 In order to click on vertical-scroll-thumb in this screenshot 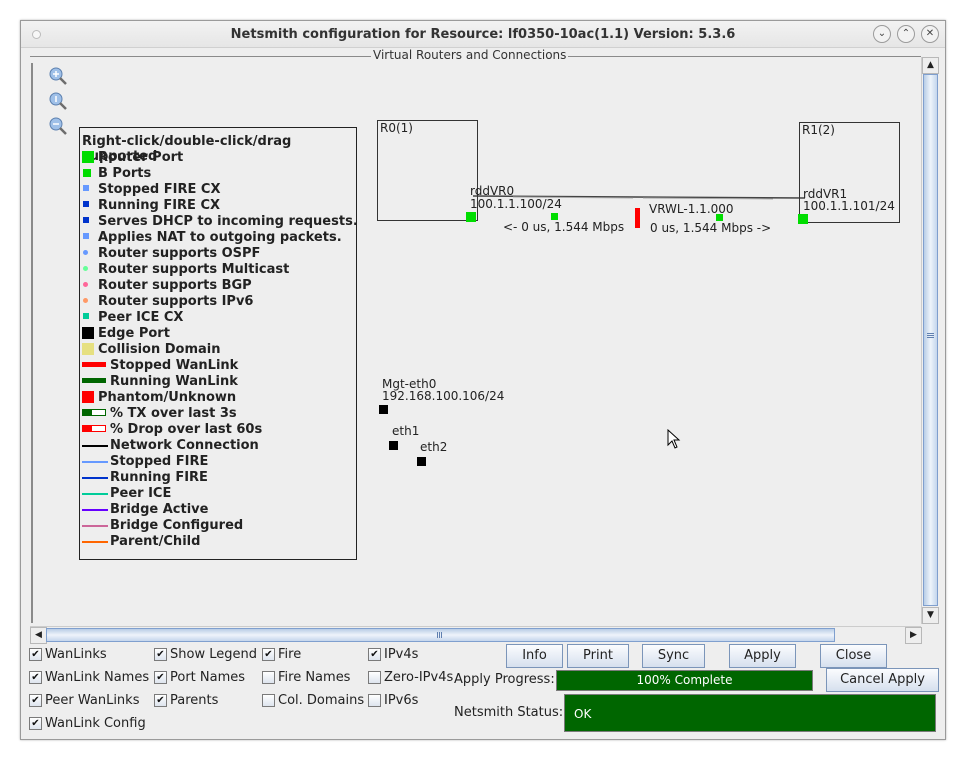, I will do `click(930, 340)`.